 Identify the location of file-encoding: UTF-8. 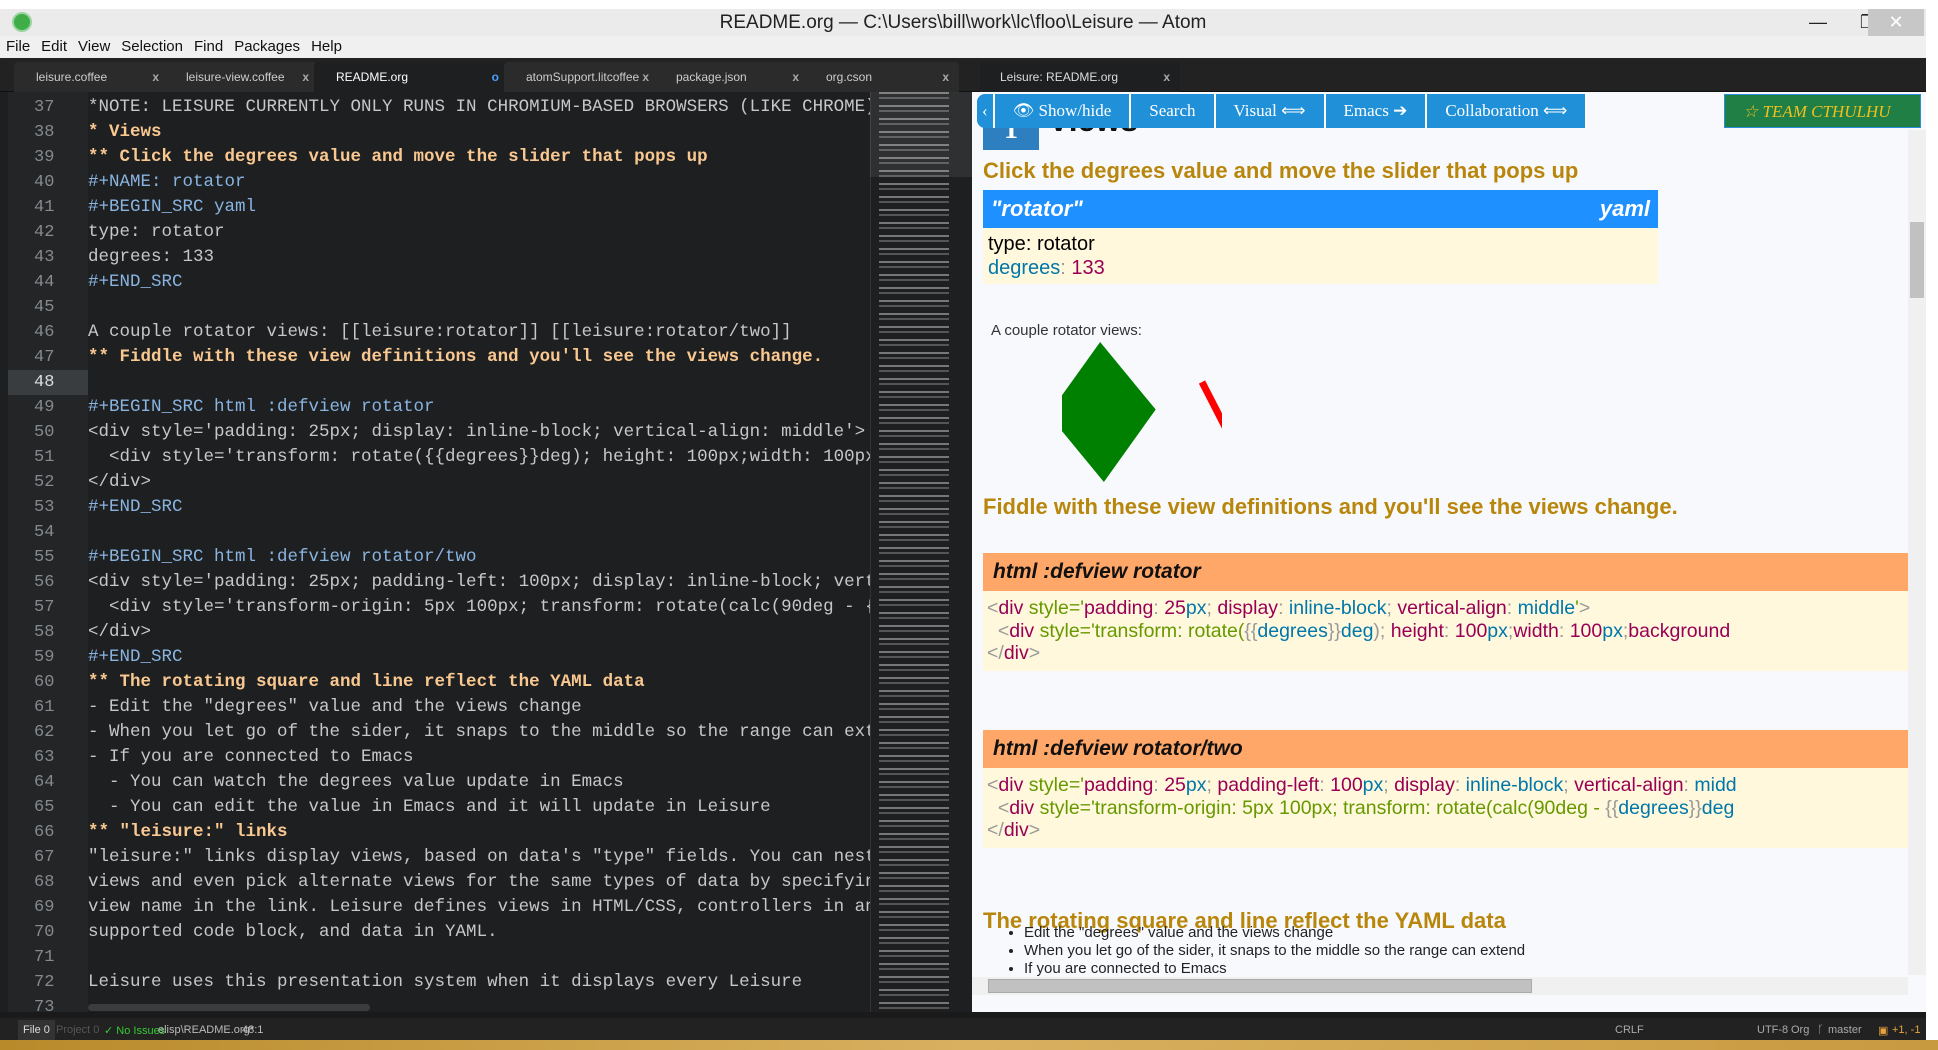
(1772, 1030).